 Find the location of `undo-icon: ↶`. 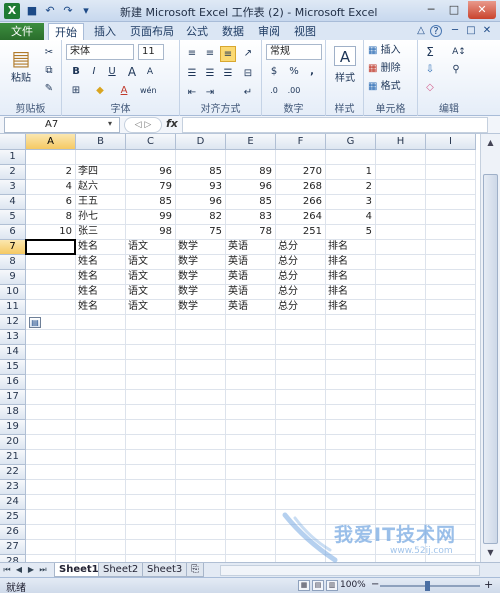

undo-icon: ↶ is located at coordinates (50, 11).